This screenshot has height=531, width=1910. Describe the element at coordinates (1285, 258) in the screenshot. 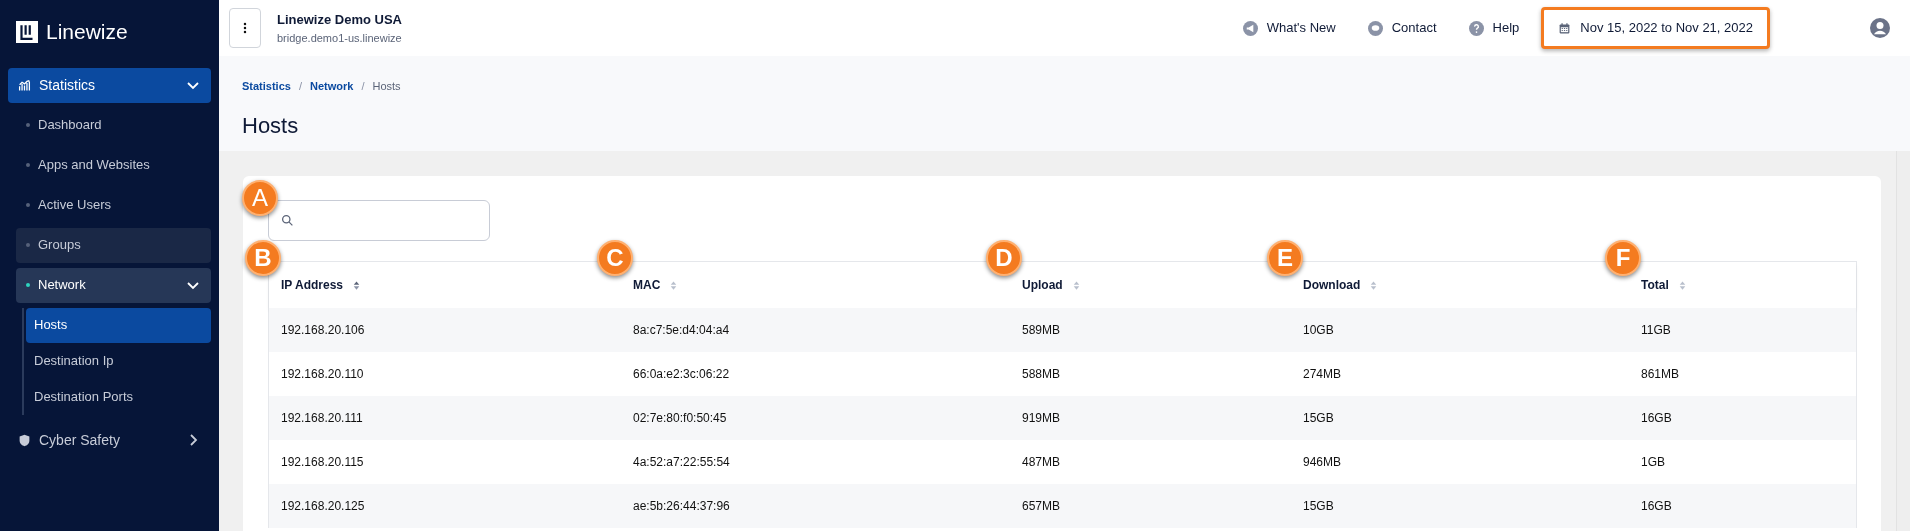

I see `annotation-marker: E` at that location.